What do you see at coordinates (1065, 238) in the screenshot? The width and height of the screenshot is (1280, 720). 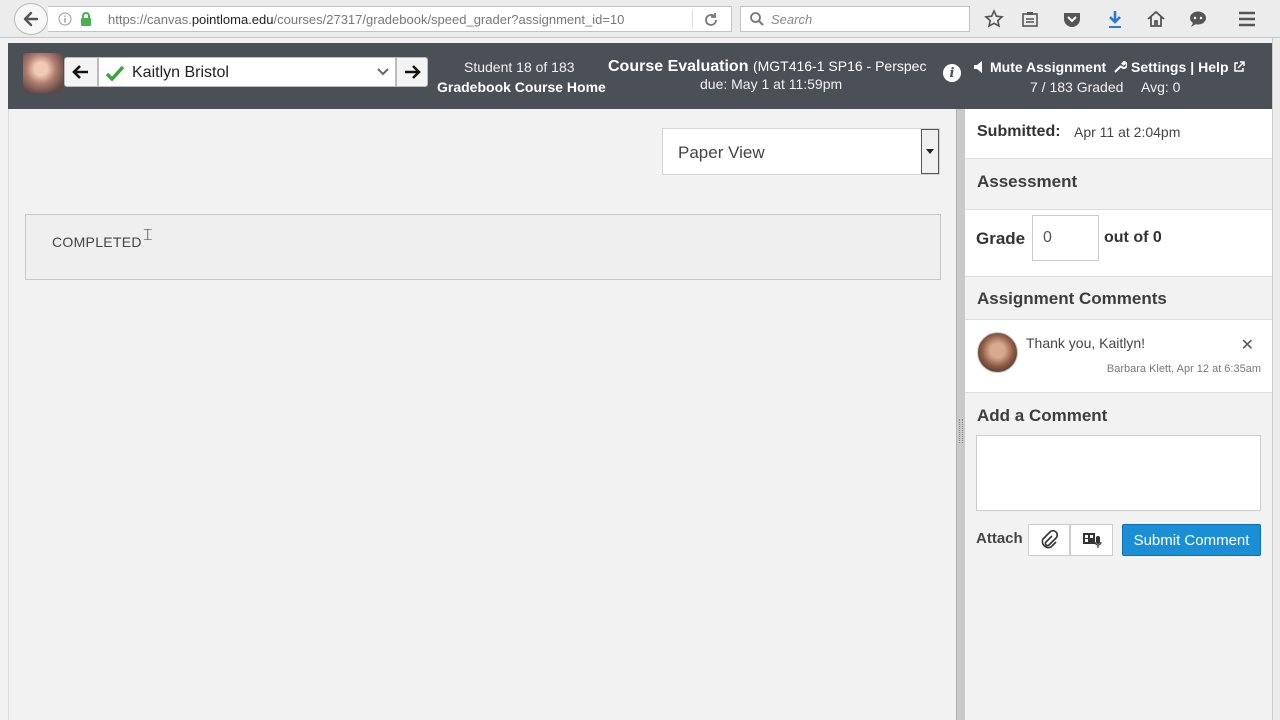 I see `grade-input` at bounding box center [1065, 238].